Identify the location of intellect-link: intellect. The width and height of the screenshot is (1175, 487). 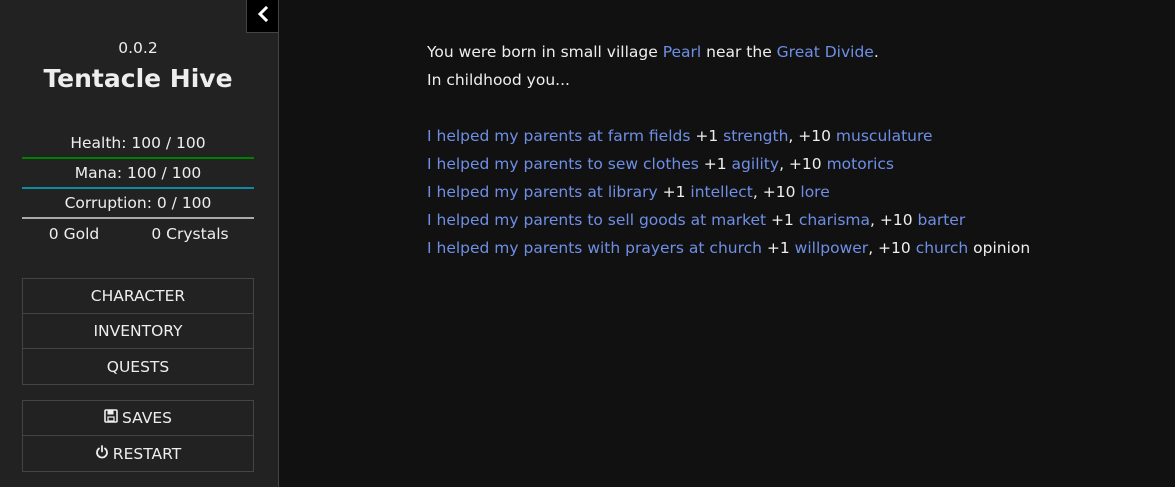
(721, 192).